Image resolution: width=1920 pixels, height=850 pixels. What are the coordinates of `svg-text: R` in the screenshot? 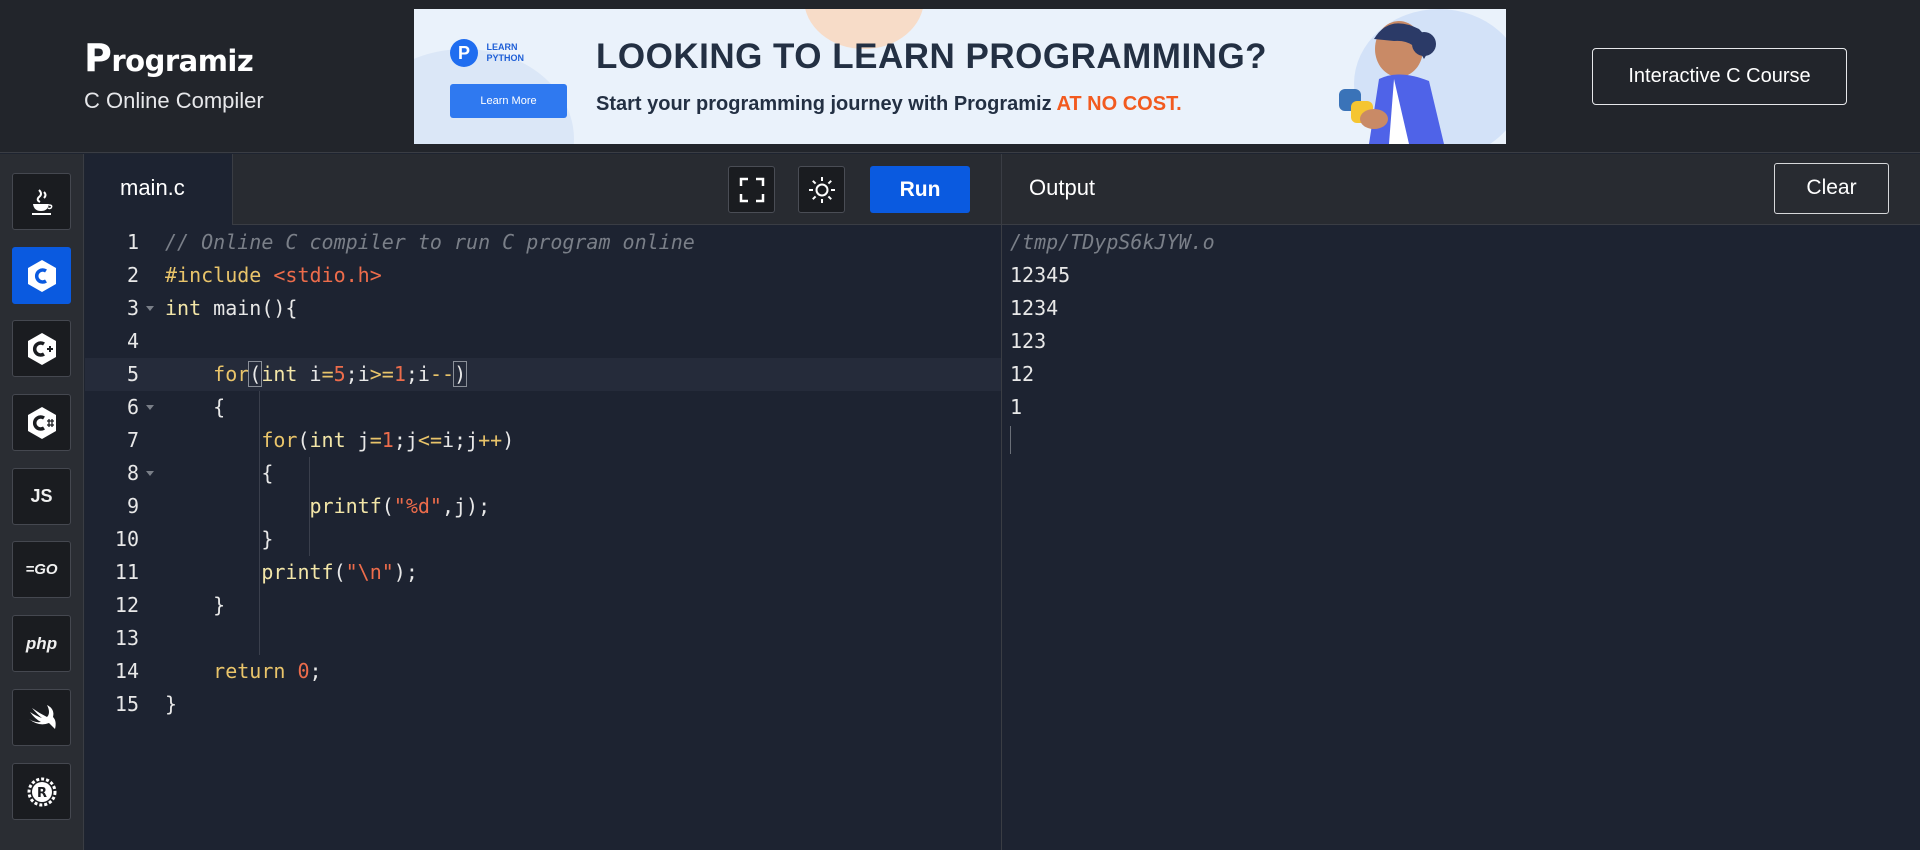 It's located at (41, 793).